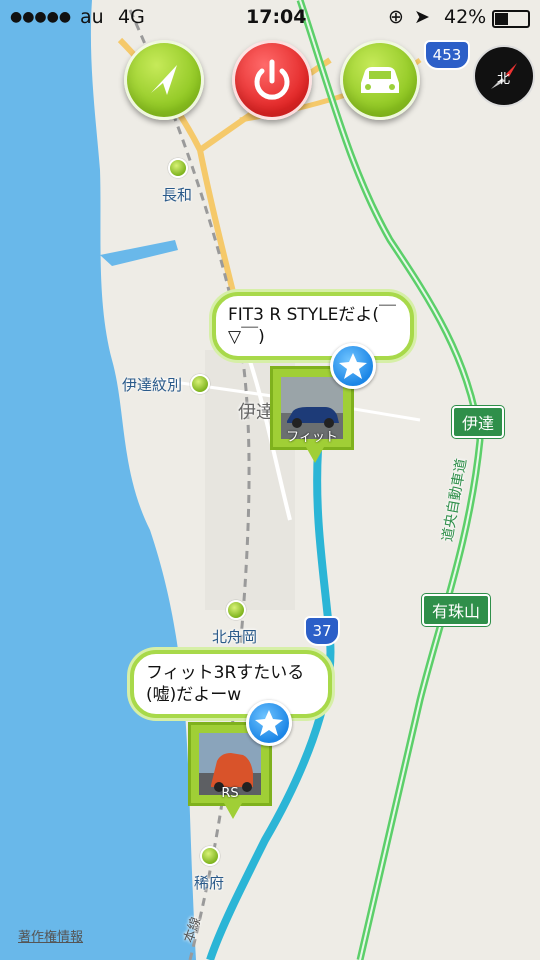 This screenshot has width=540, height=960. What do you see at coordinates (465, 17) in the screenshot?
I see `battery-percent: 42%` at bounding box center [465, 17].